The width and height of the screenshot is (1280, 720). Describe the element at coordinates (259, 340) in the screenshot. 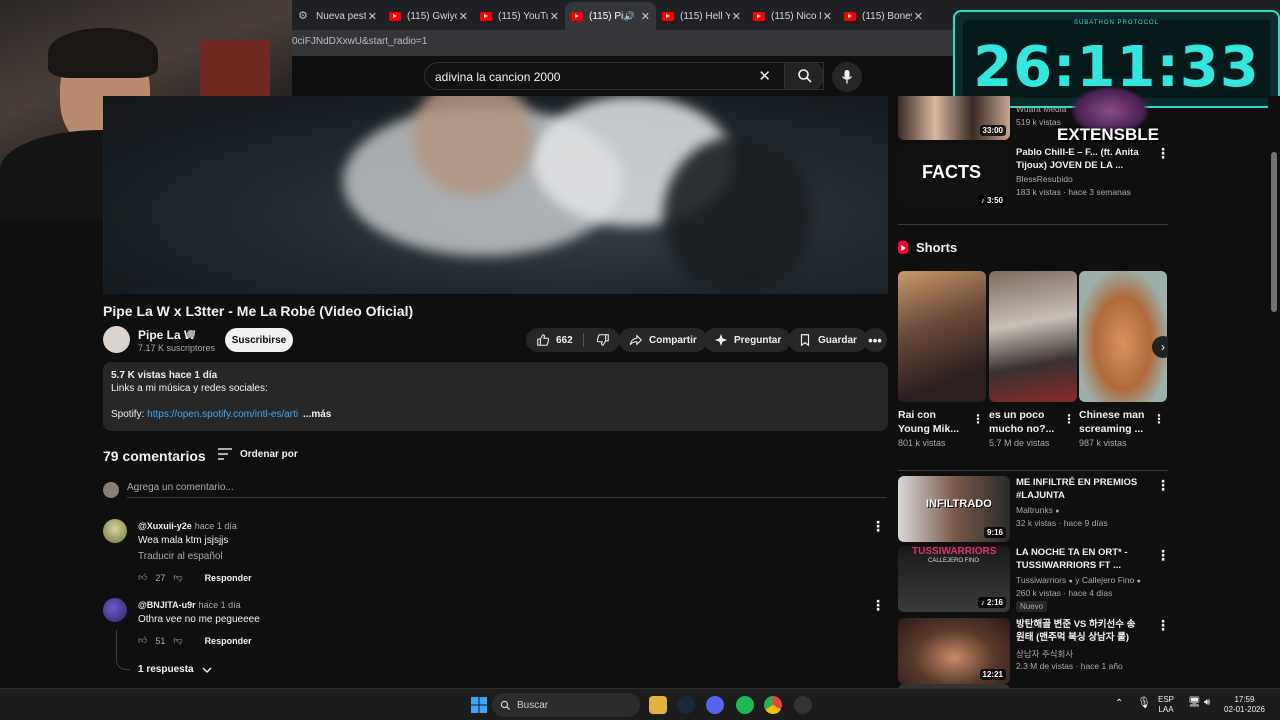

I see `subscribe-button: Suscribirse` at that location.